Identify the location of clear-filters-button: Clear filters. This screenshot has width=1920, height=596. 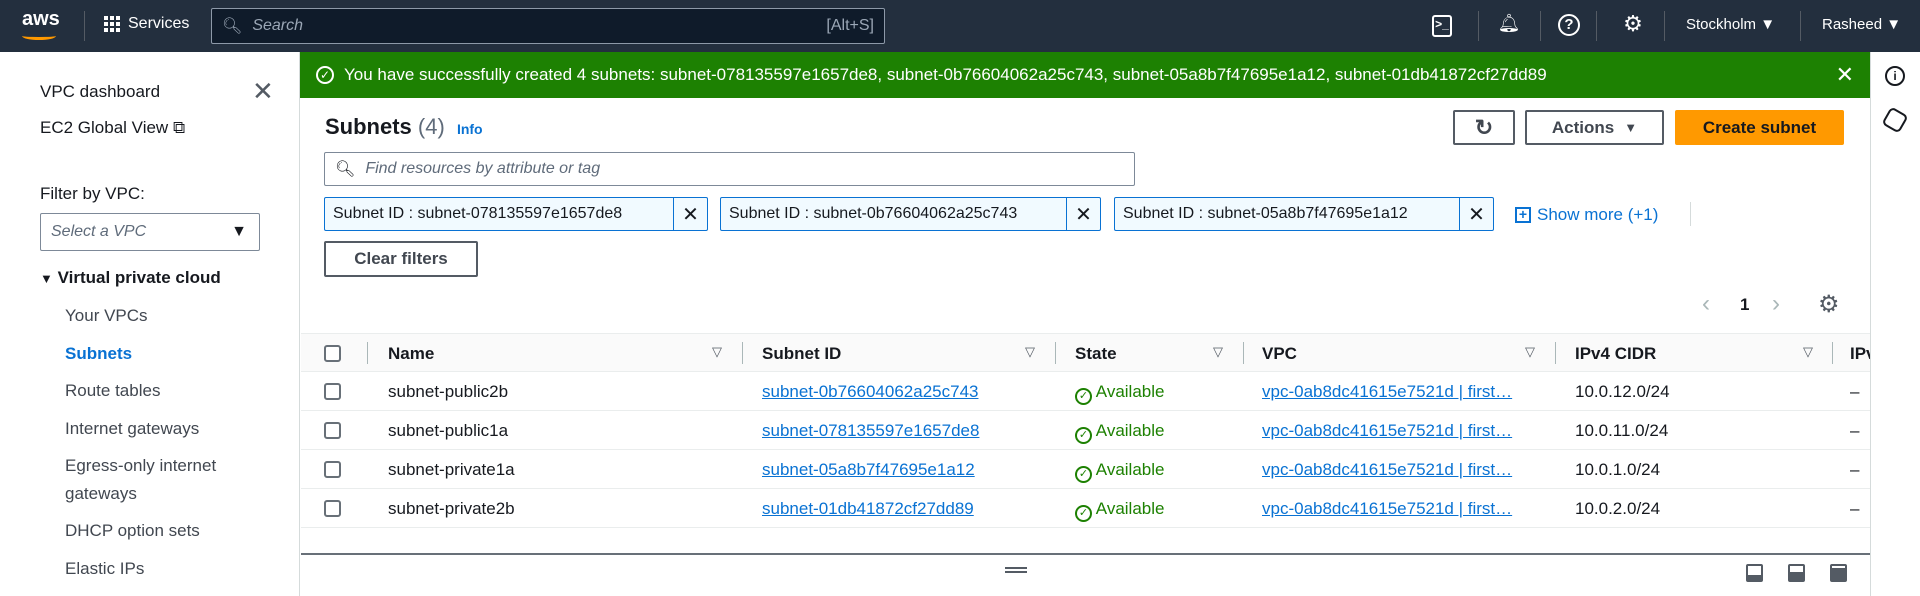
(401, 259).